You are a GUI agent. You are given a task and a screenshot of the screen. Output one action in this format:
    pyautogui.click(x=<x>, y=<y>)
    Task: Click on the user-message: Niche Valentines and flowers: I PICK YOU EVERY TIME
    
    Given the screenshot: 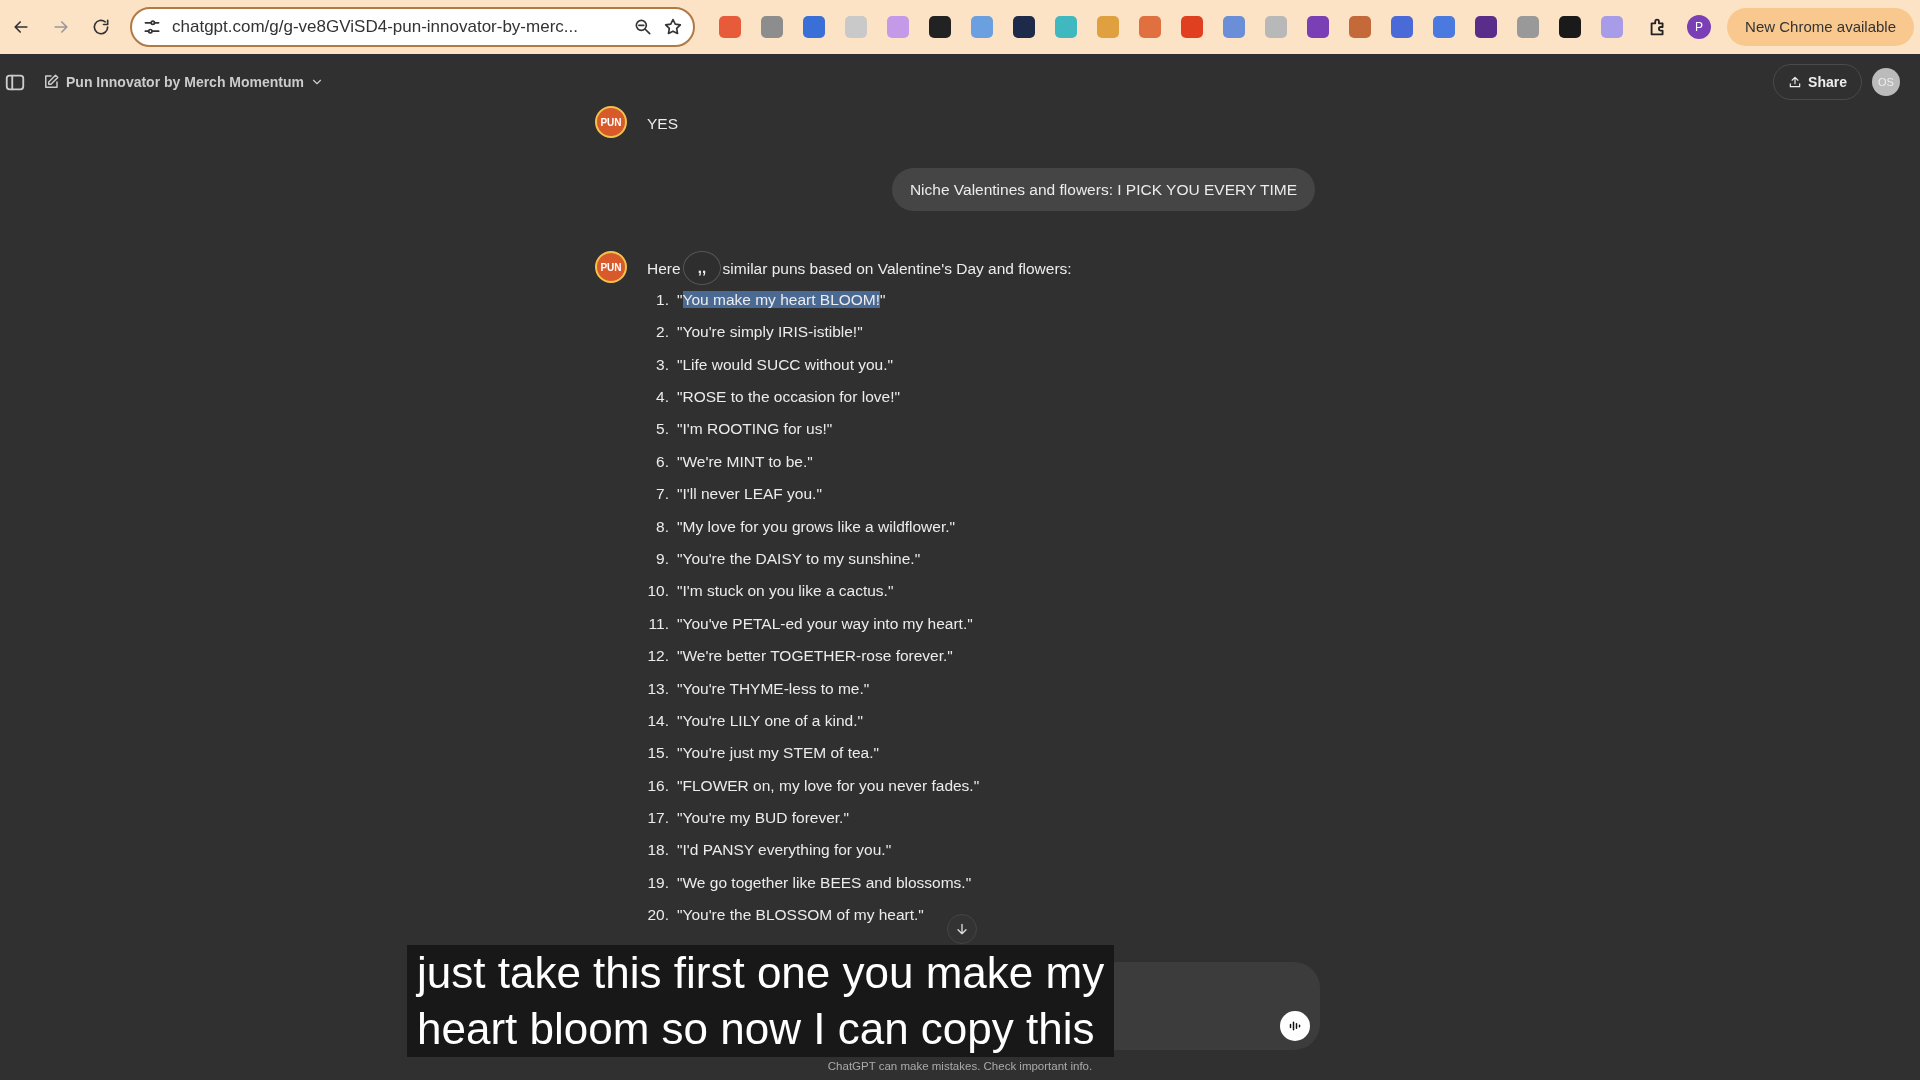 What is the action you would take?
    pyautogui.click(x=1103, y=190)
    